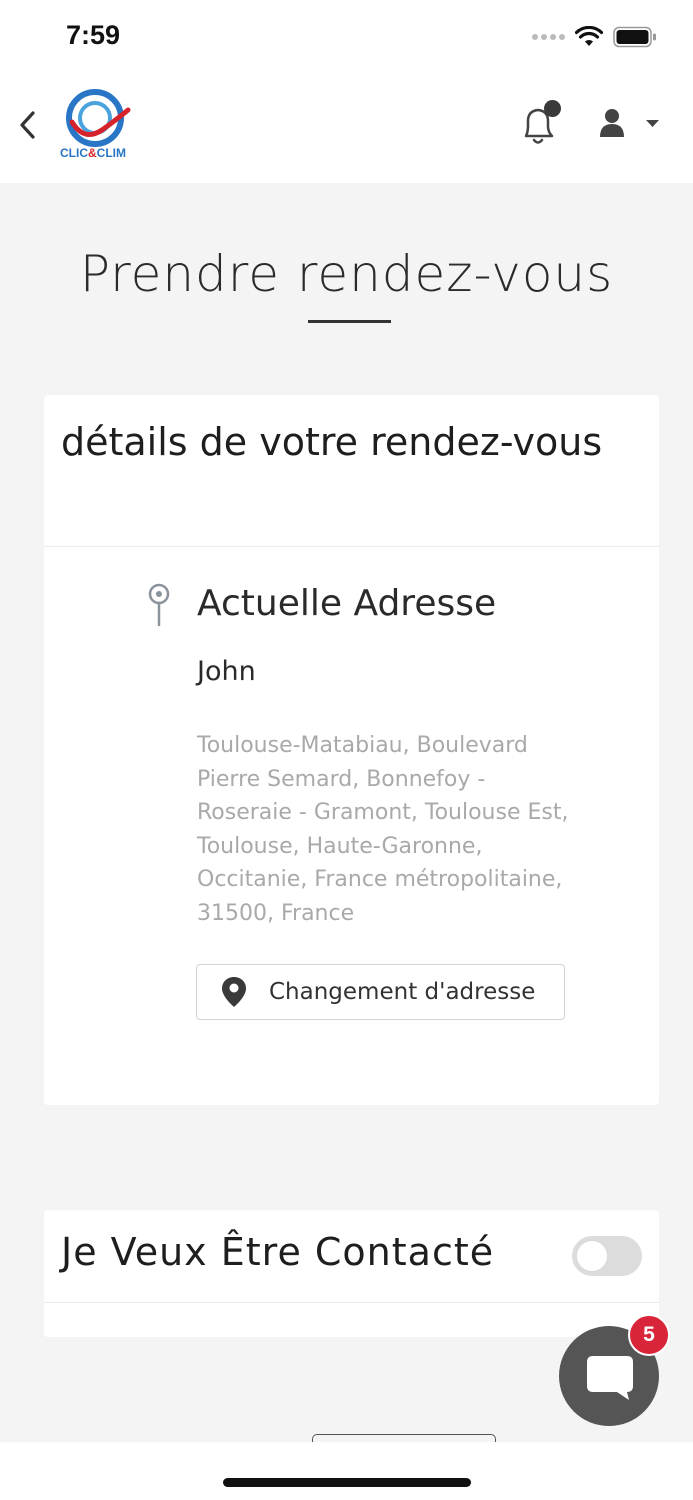 The image size is (693, 1500). I want to click on map-marker-icon, so click(234, 992).